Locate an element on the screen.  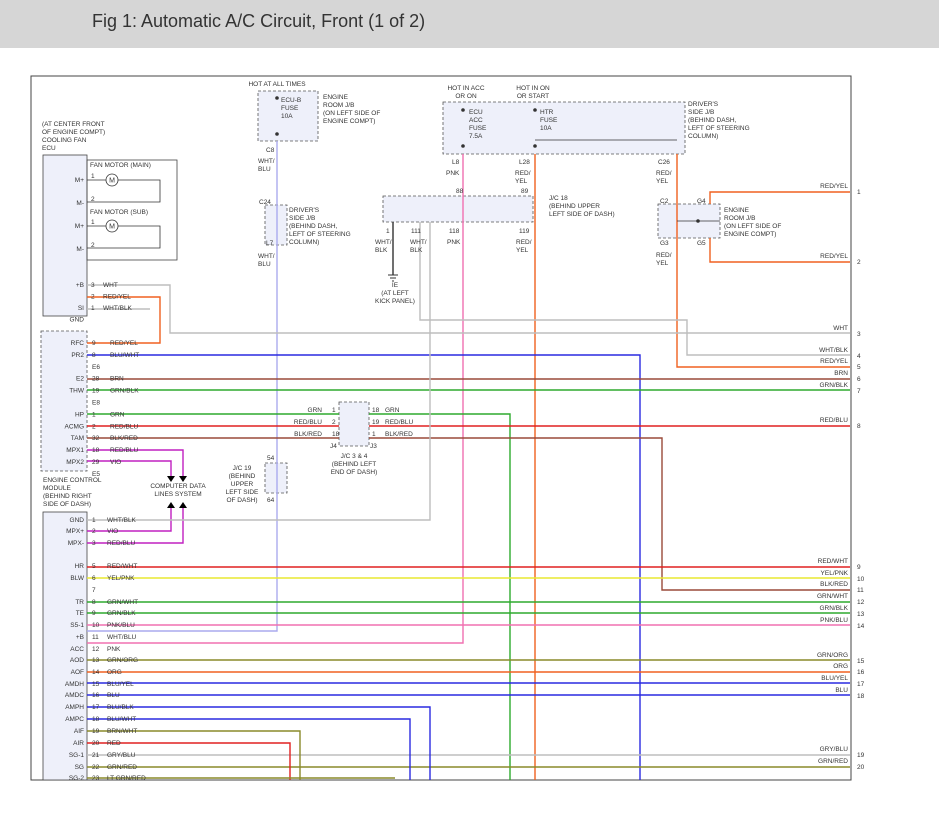
ecm-pin-wire: BLU/WHT is located at coordinates (124, 355).